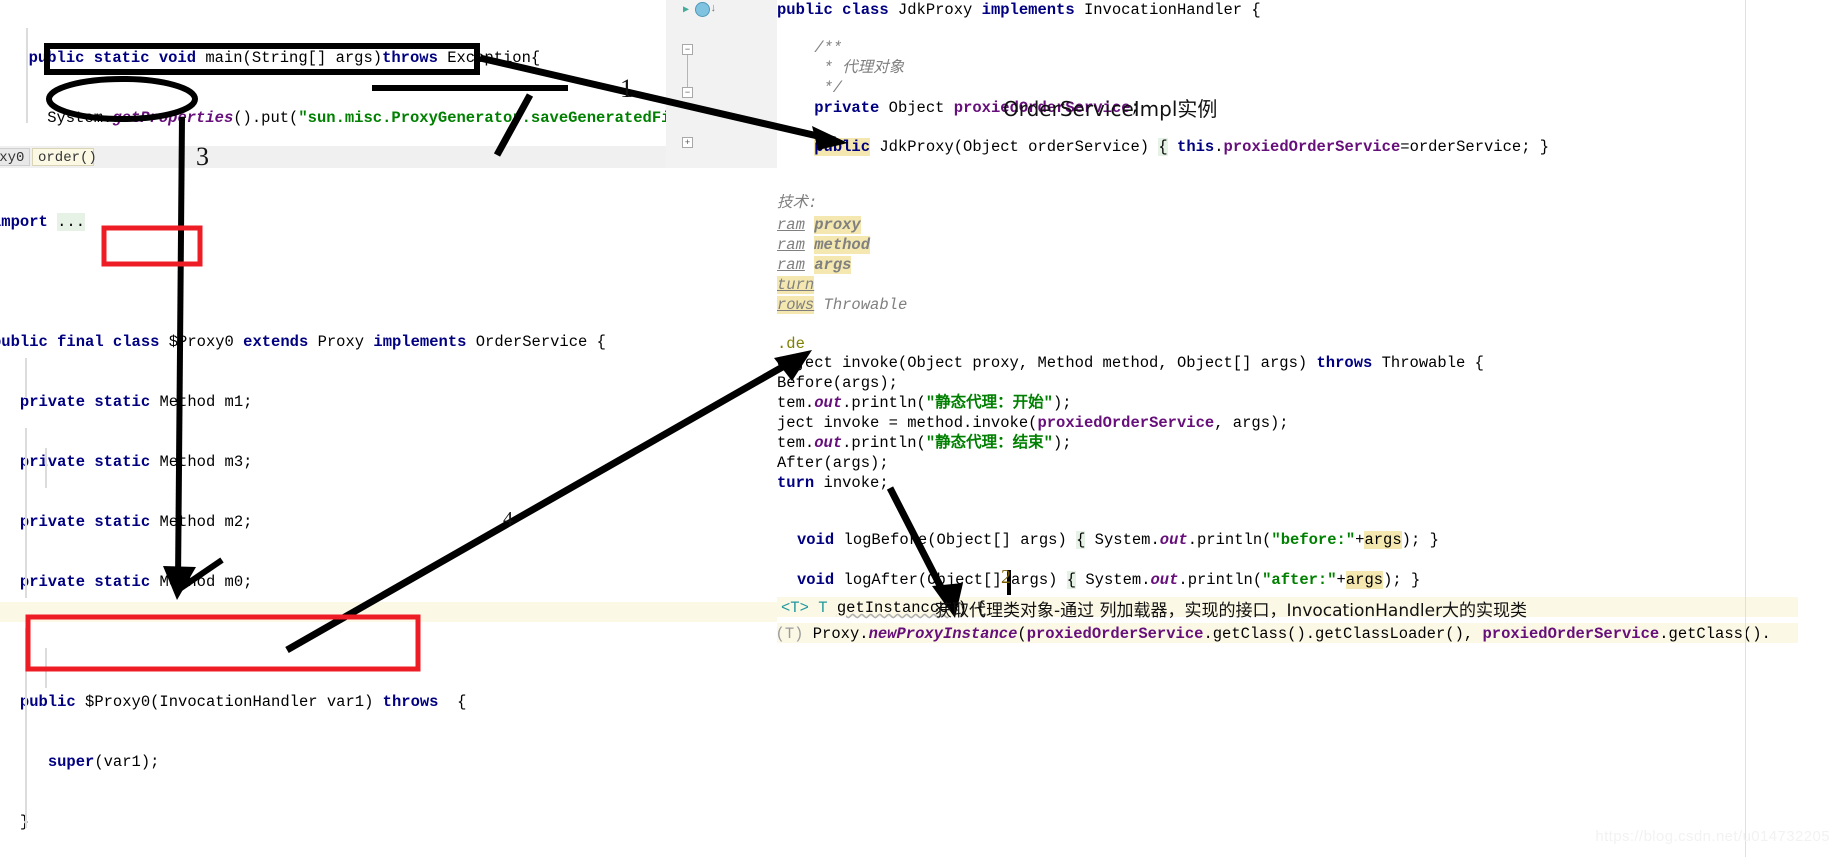 This screenshot has height=857, width=1846. I want to click on code-line: private static Method m3;, so click(136, 462).